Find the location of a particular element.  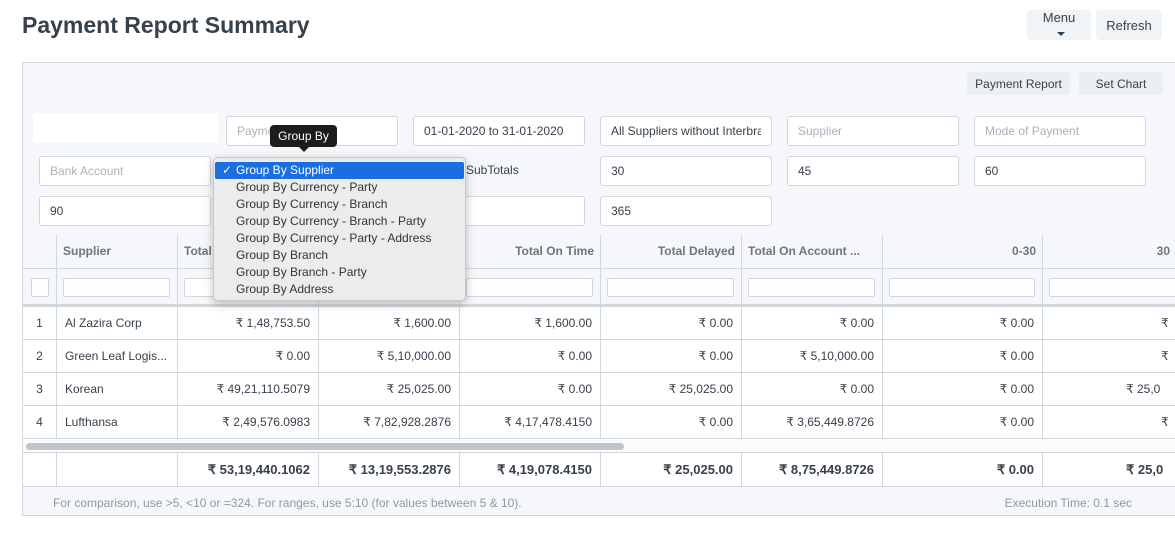

totals-0-30: ₹ 0.00 is located at coordinates (963, 469).